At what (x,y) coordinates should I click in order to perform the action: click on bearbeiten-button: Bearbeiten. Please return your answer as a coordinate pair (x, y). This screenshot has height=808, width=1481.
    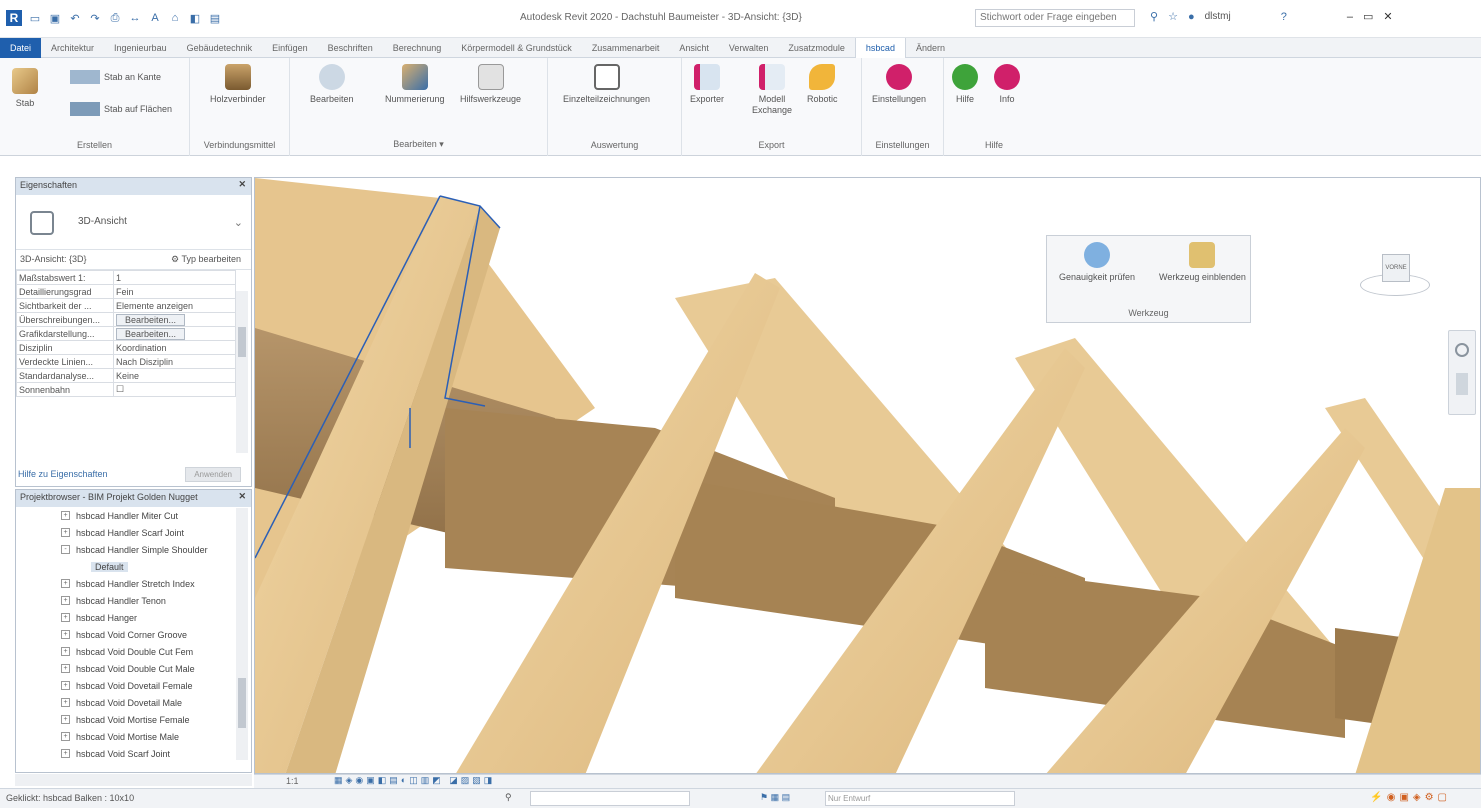
    Looking at the image, I should click on (332, 84).